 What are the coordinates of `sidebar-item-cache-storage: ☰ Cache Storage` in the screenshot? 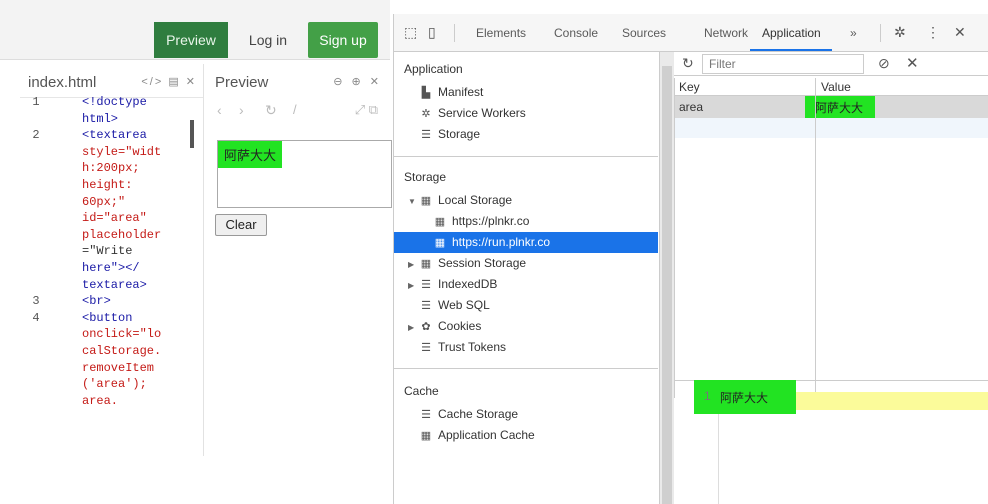 It's located at (468, 414).